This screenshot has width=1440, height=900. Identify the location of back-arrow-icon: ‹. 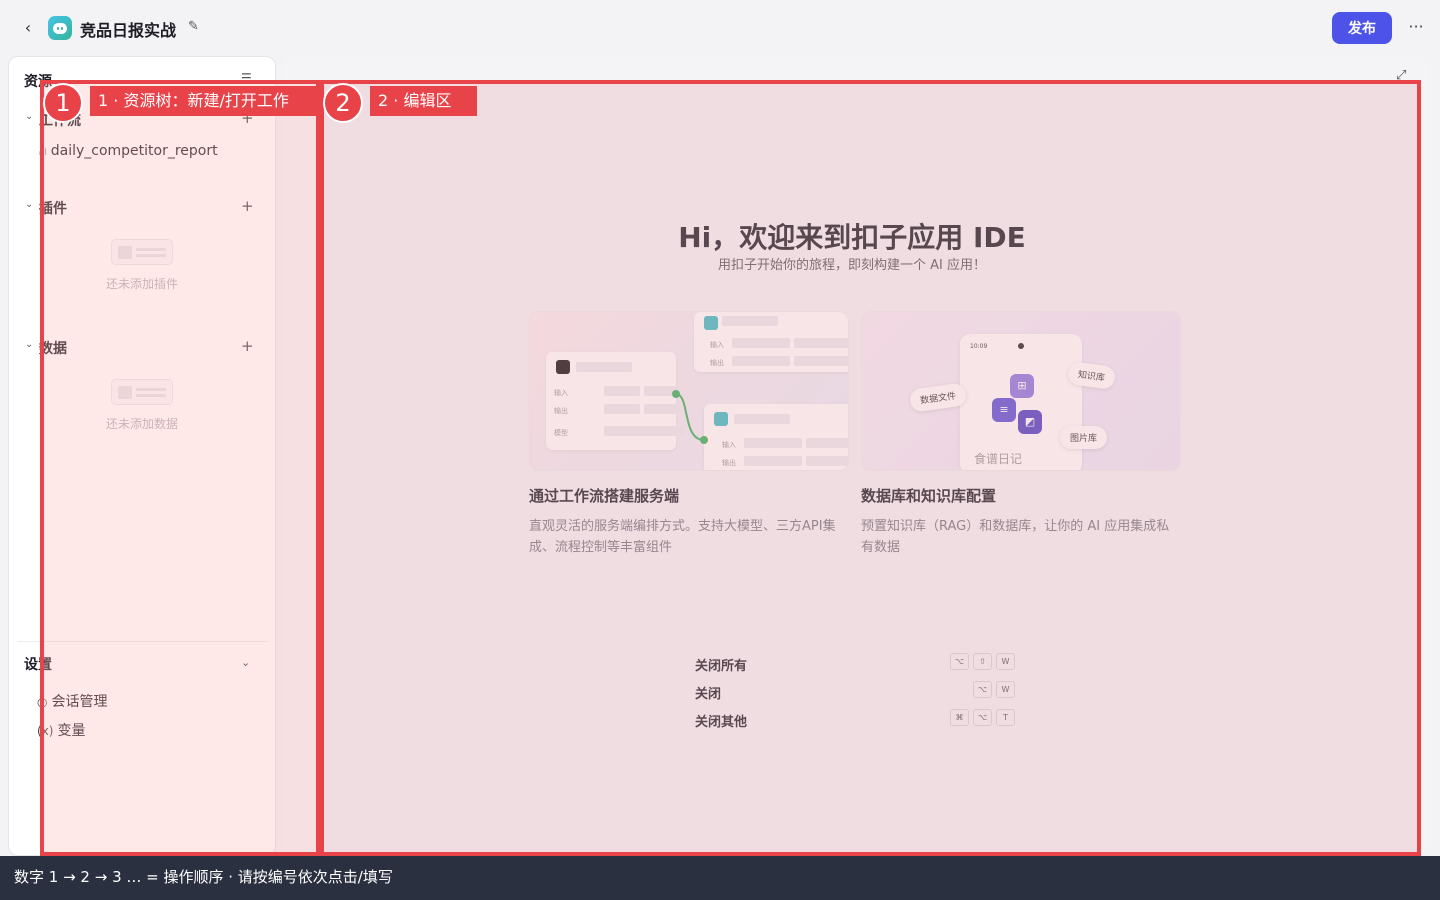
(28, 28).